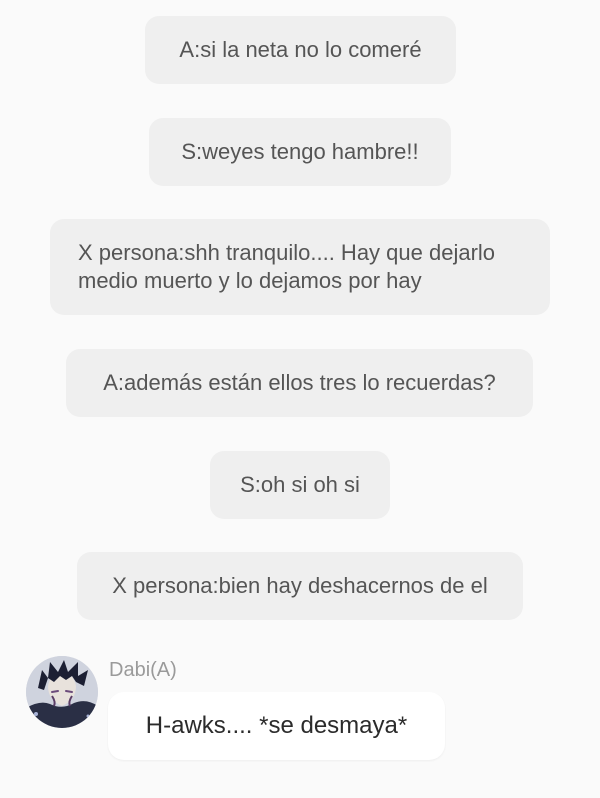  What do you see at coordinates (143, 670) in the screenshot?
I see `sender-name: Dabi(A)` at bounding box center [143, 670].